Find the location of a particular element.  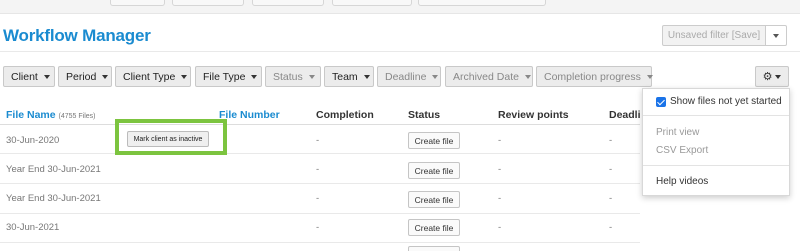

filter-client: Client is located at coordinates (29, 76).